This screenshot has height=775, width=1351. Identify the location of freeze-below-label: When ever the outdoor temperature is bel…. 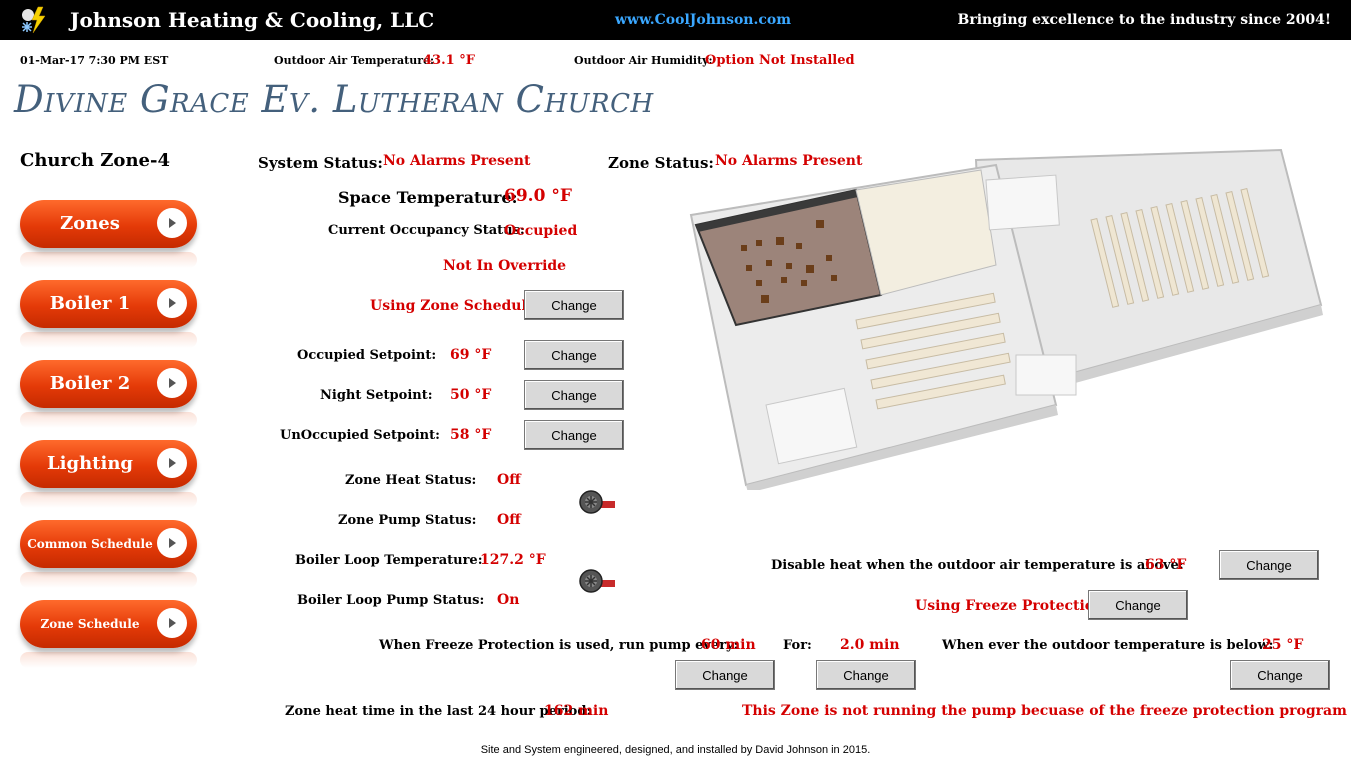
(1108, 645).